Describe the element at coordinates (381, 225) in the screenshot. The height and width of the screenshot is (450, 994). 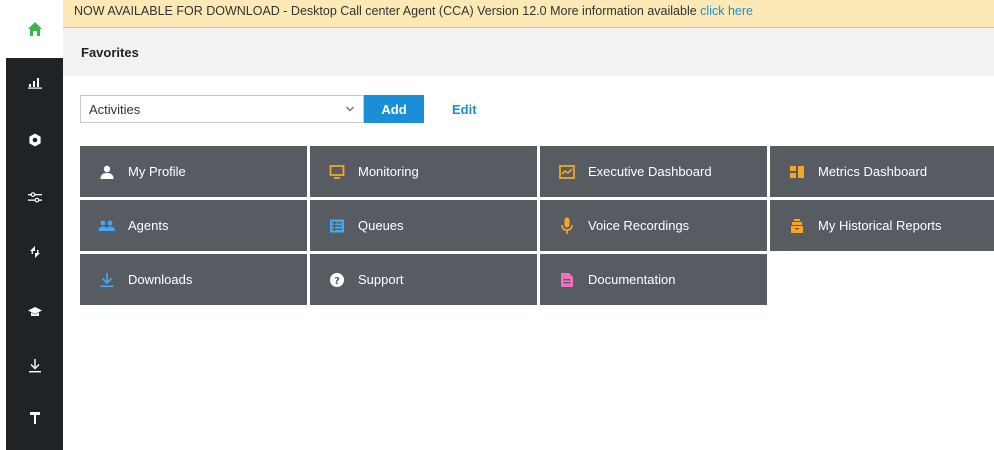
I see `tile-label: Queues` at that location.